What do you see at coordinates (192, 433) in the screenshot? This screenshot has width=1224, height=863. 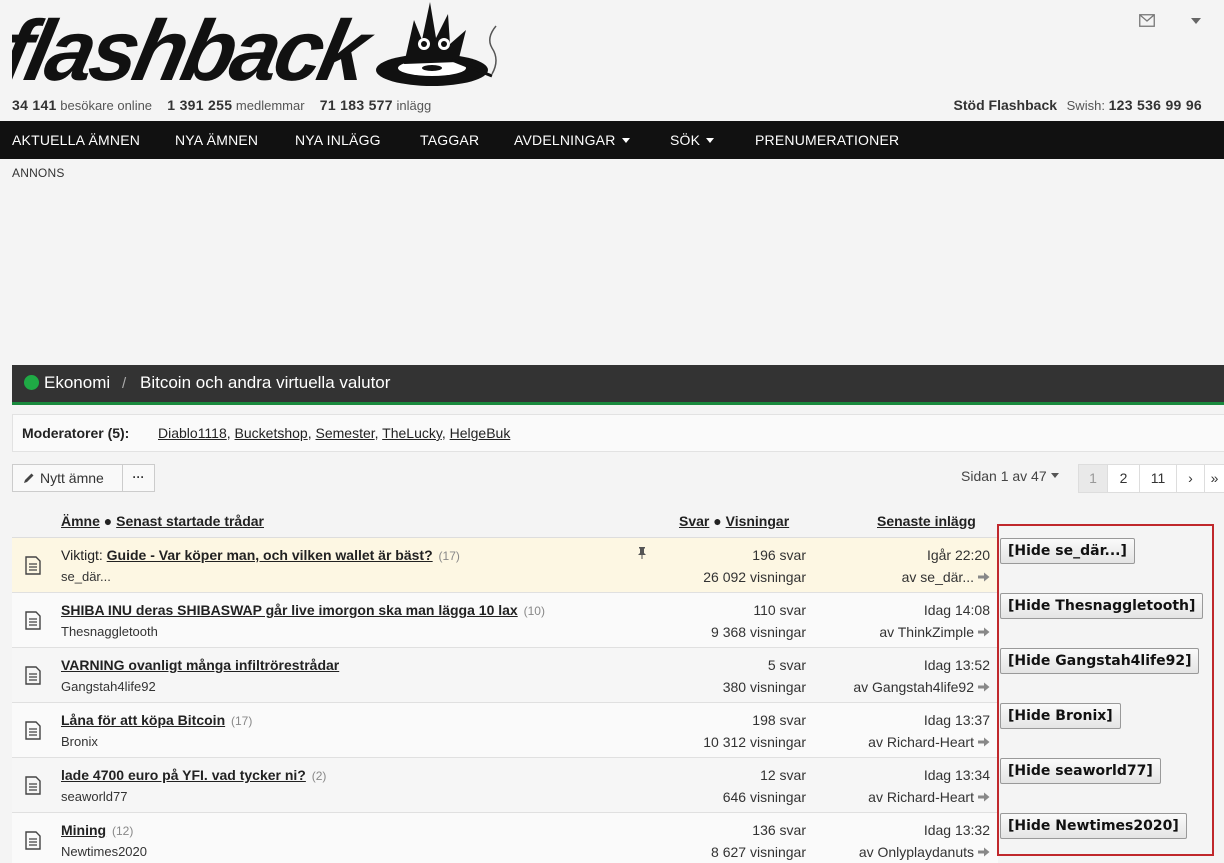 I see `moderator-link: Diablo1118` at bounding box center [192, 433].